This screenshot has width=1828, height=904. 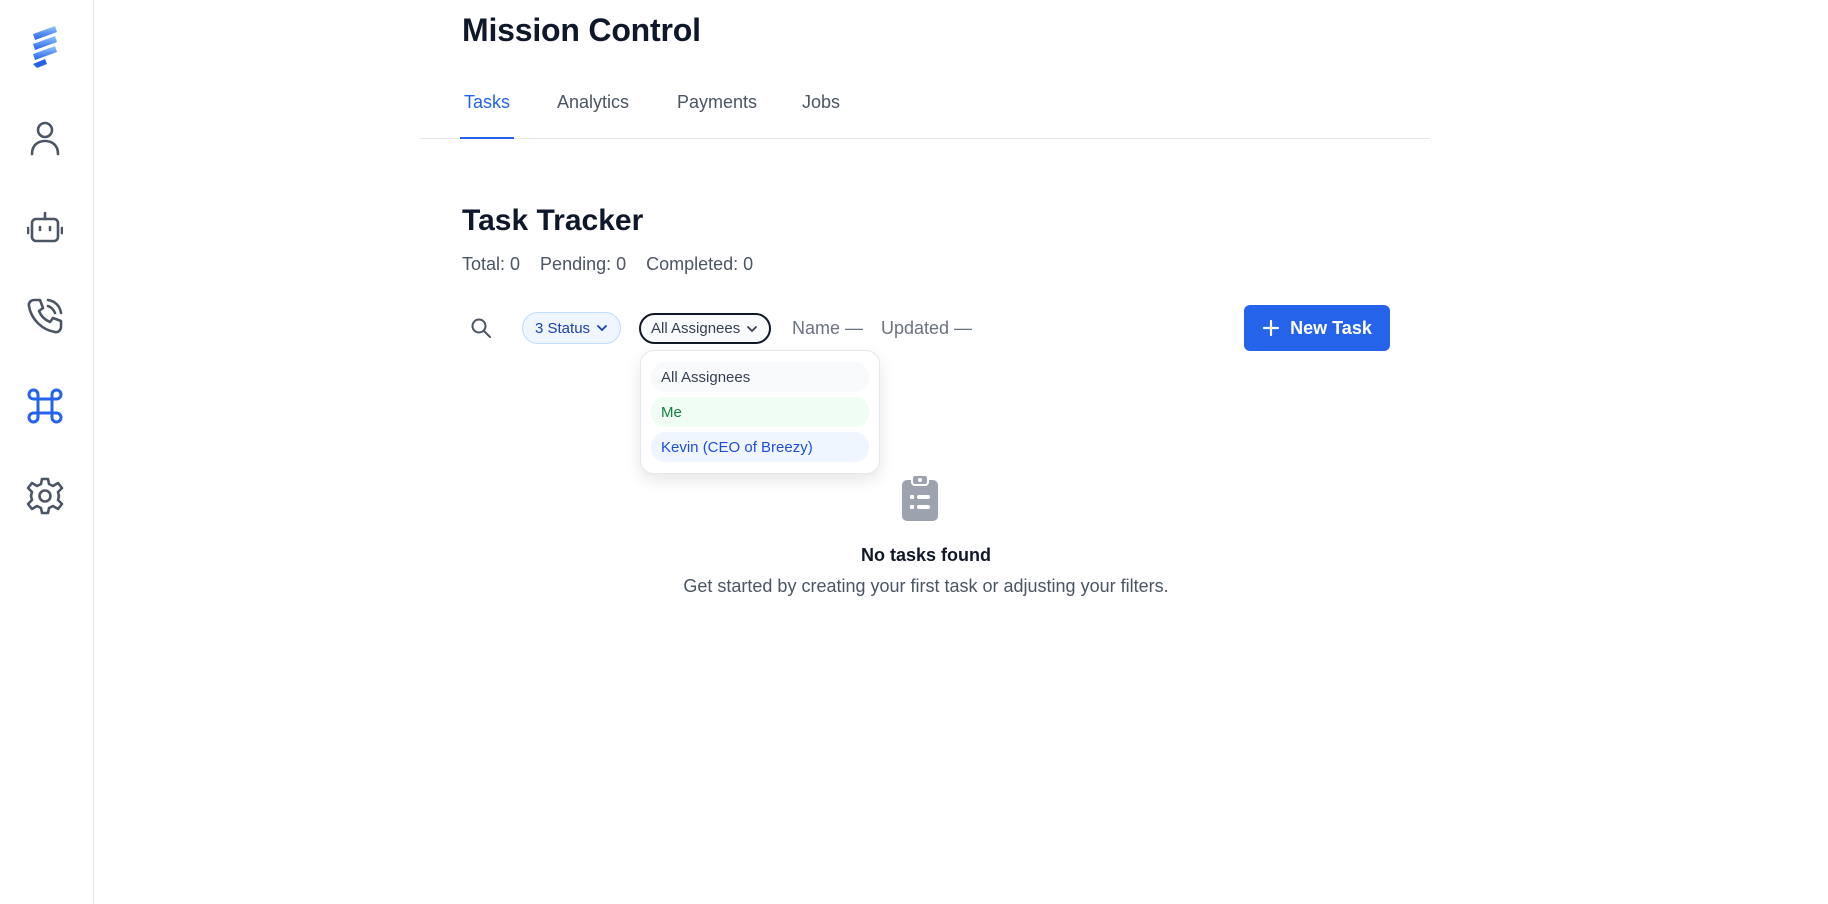 I want to click on search-icon, so click(x=482, y=329).